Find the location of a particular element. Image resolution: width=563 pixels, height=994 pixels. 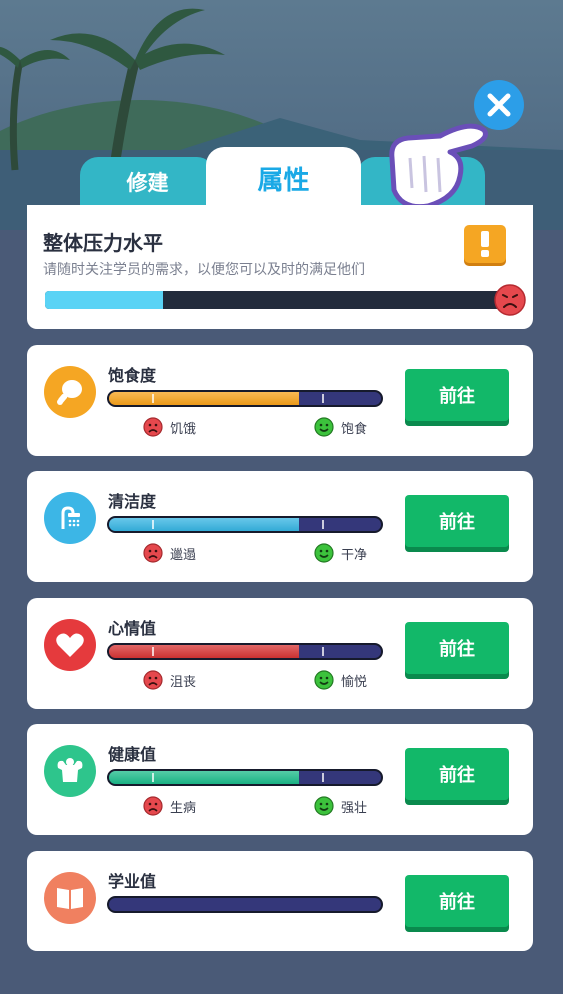

low-label-text: 邋遢 is located at coordinates (183, 555).